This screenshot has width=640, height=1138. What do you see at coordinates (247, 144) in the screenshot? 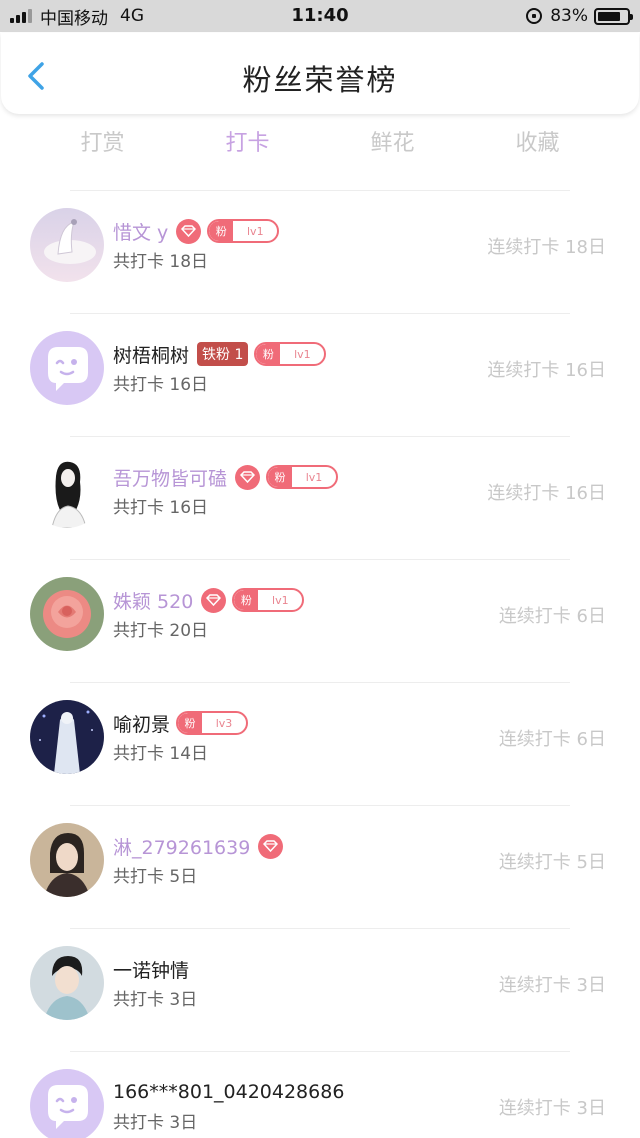
I see `tab-checkin: 打卡` at bounding box center [247, 144].